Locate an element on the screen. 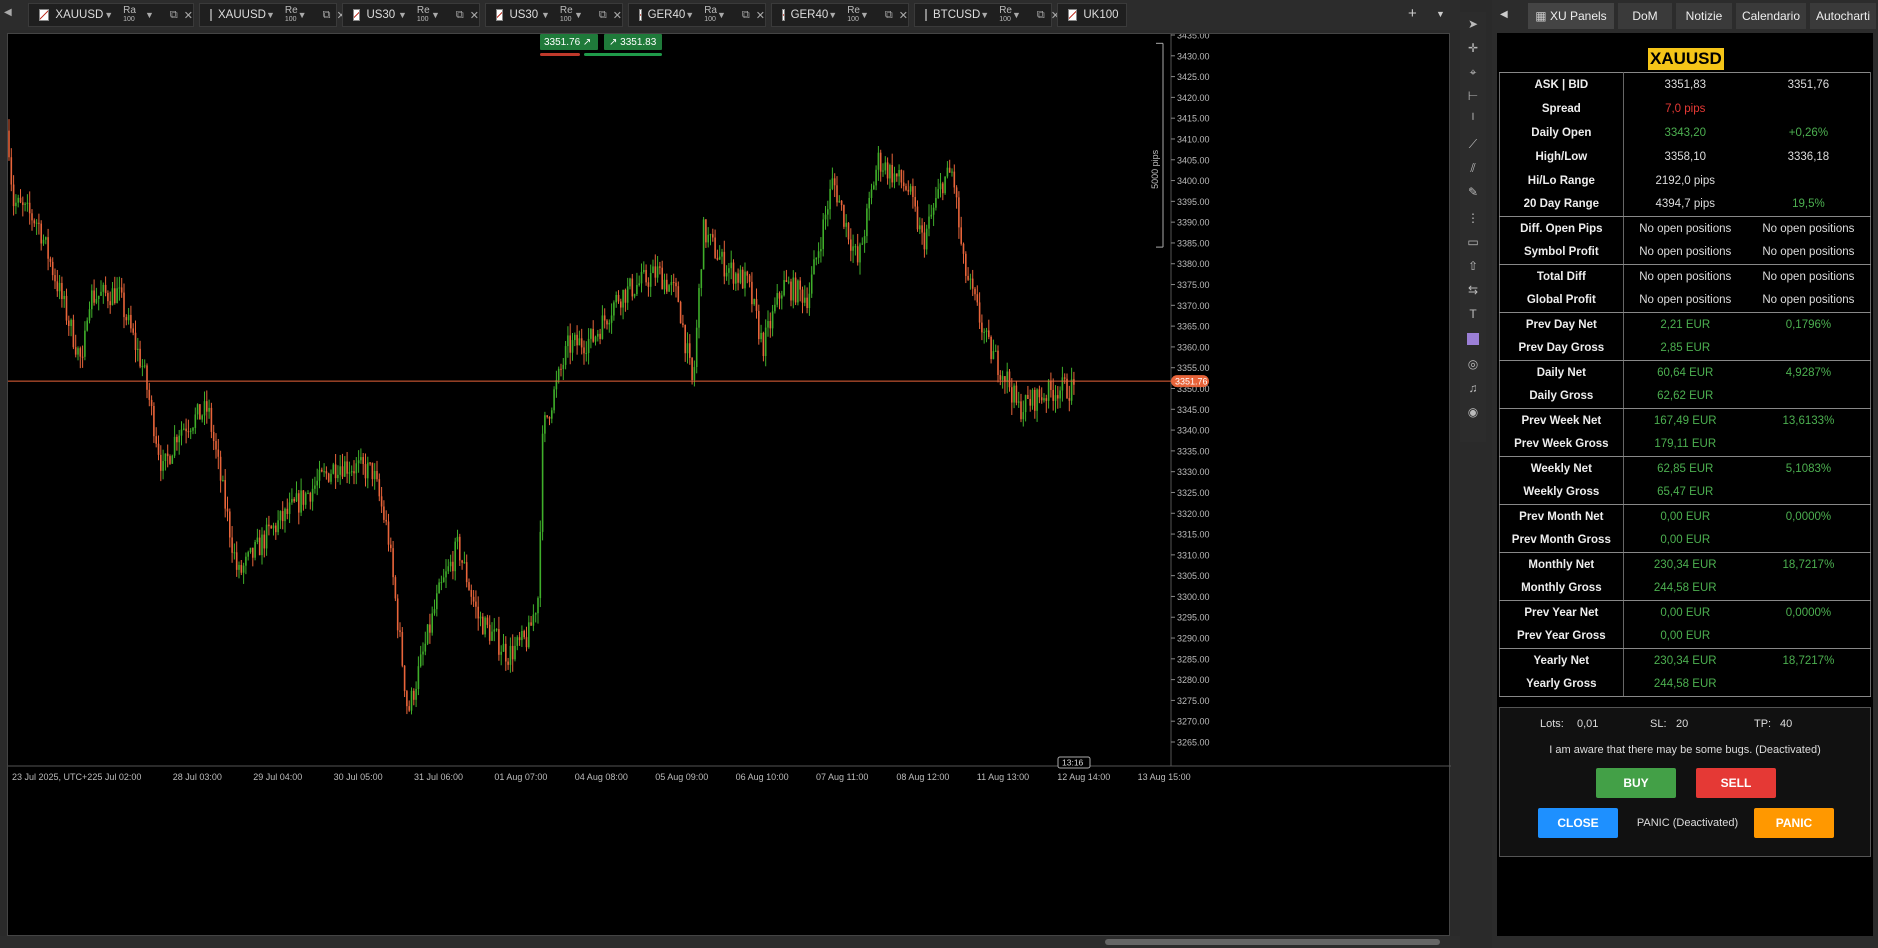 The width and height of the screenshot is (1878, 948). symbol-tab: UK100 is located at coordinates (1092, 15).